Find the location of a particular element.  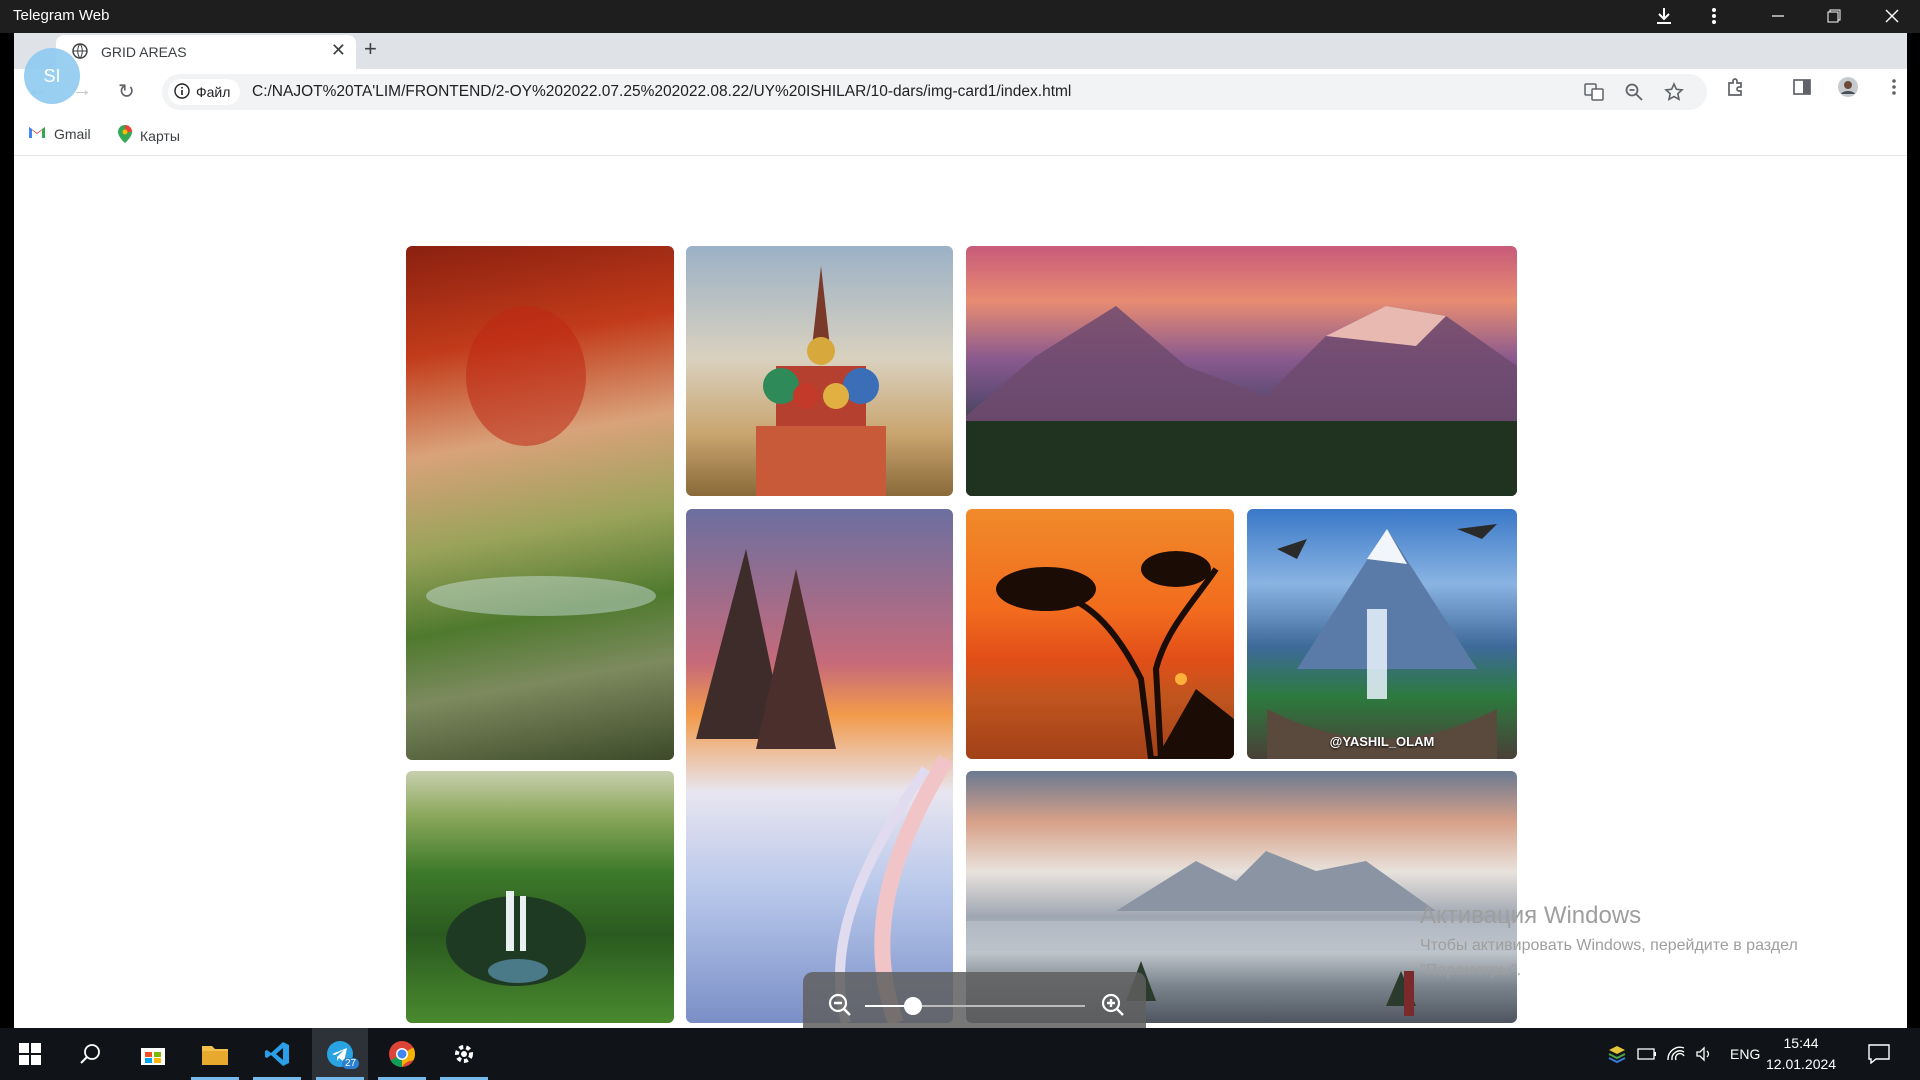

more-menu-icon is located at coordinates (1714, 16).